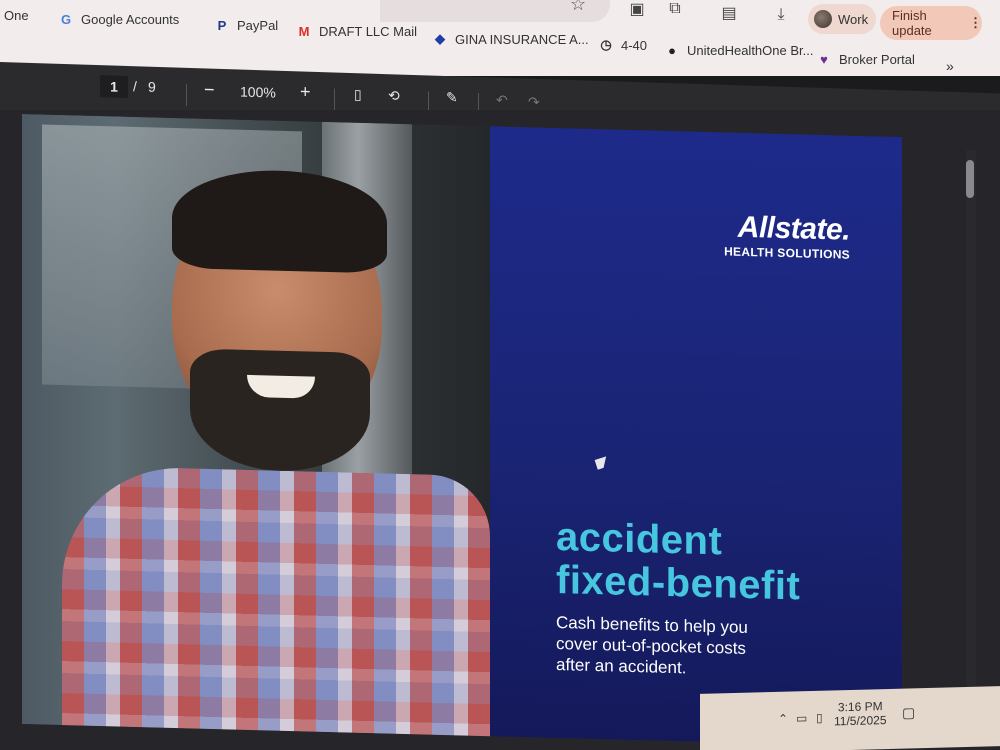 The height and width of the screenshot is (750, 1000). Describe the element at coordinates (209, 89) in the screenshot. I see `zoom-out-button: −` at that location.